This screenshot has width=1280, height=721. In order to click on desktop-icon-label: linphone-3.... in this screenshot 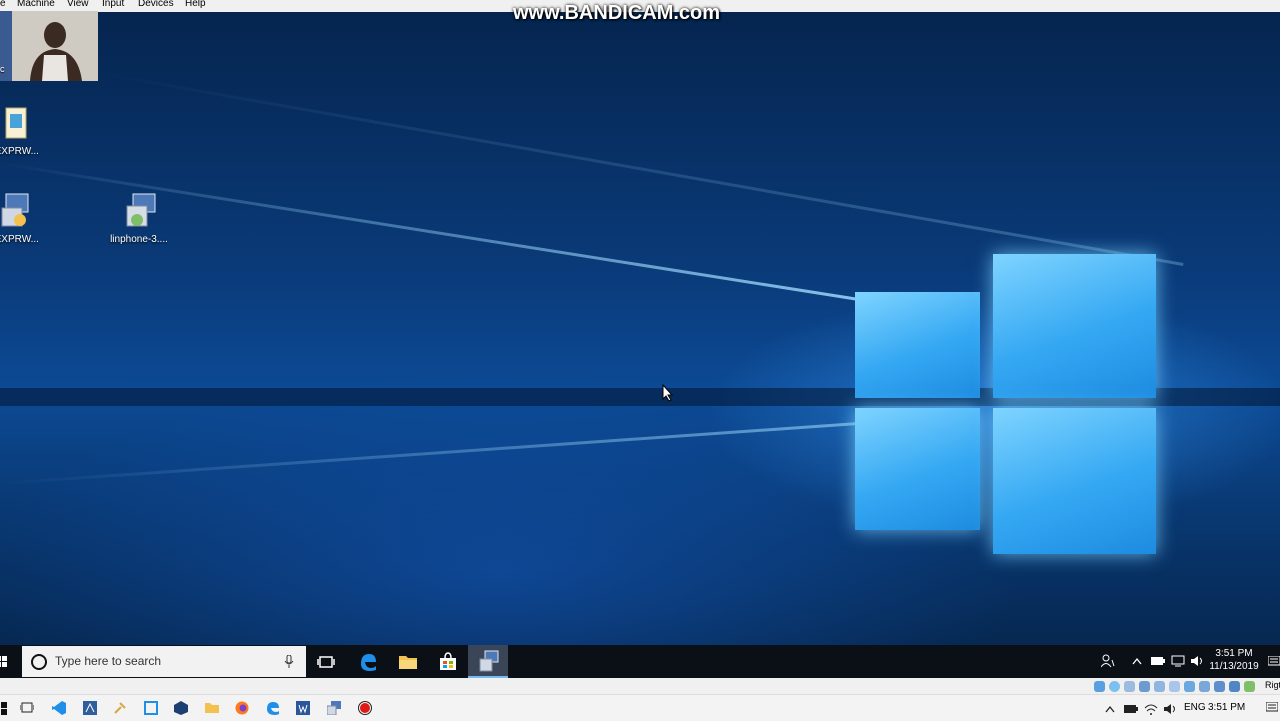, I will do `click(139, 239)`.